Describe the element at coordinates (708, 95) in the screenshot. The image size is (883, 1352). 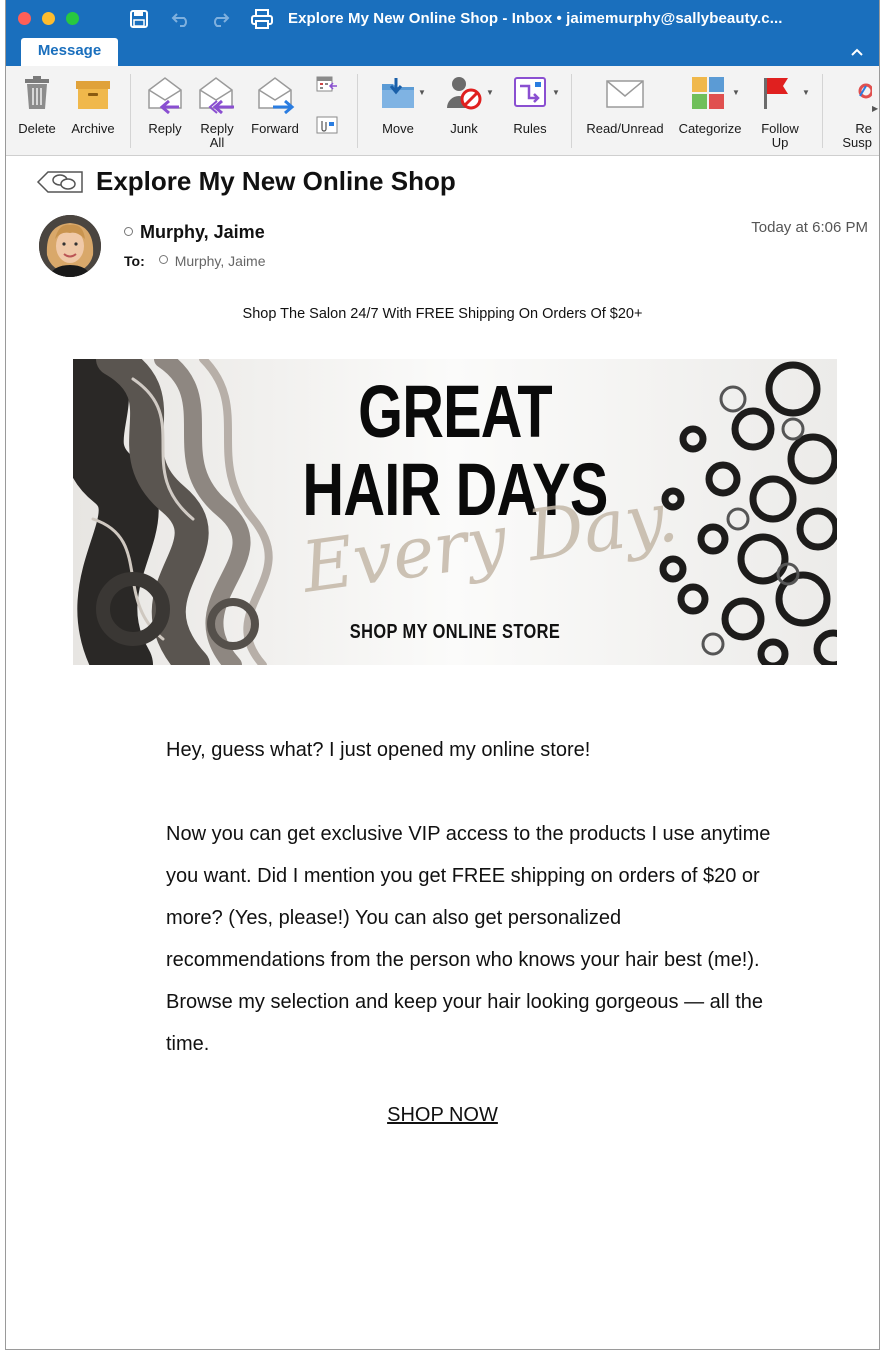
I see `categorize-icon` at that location.